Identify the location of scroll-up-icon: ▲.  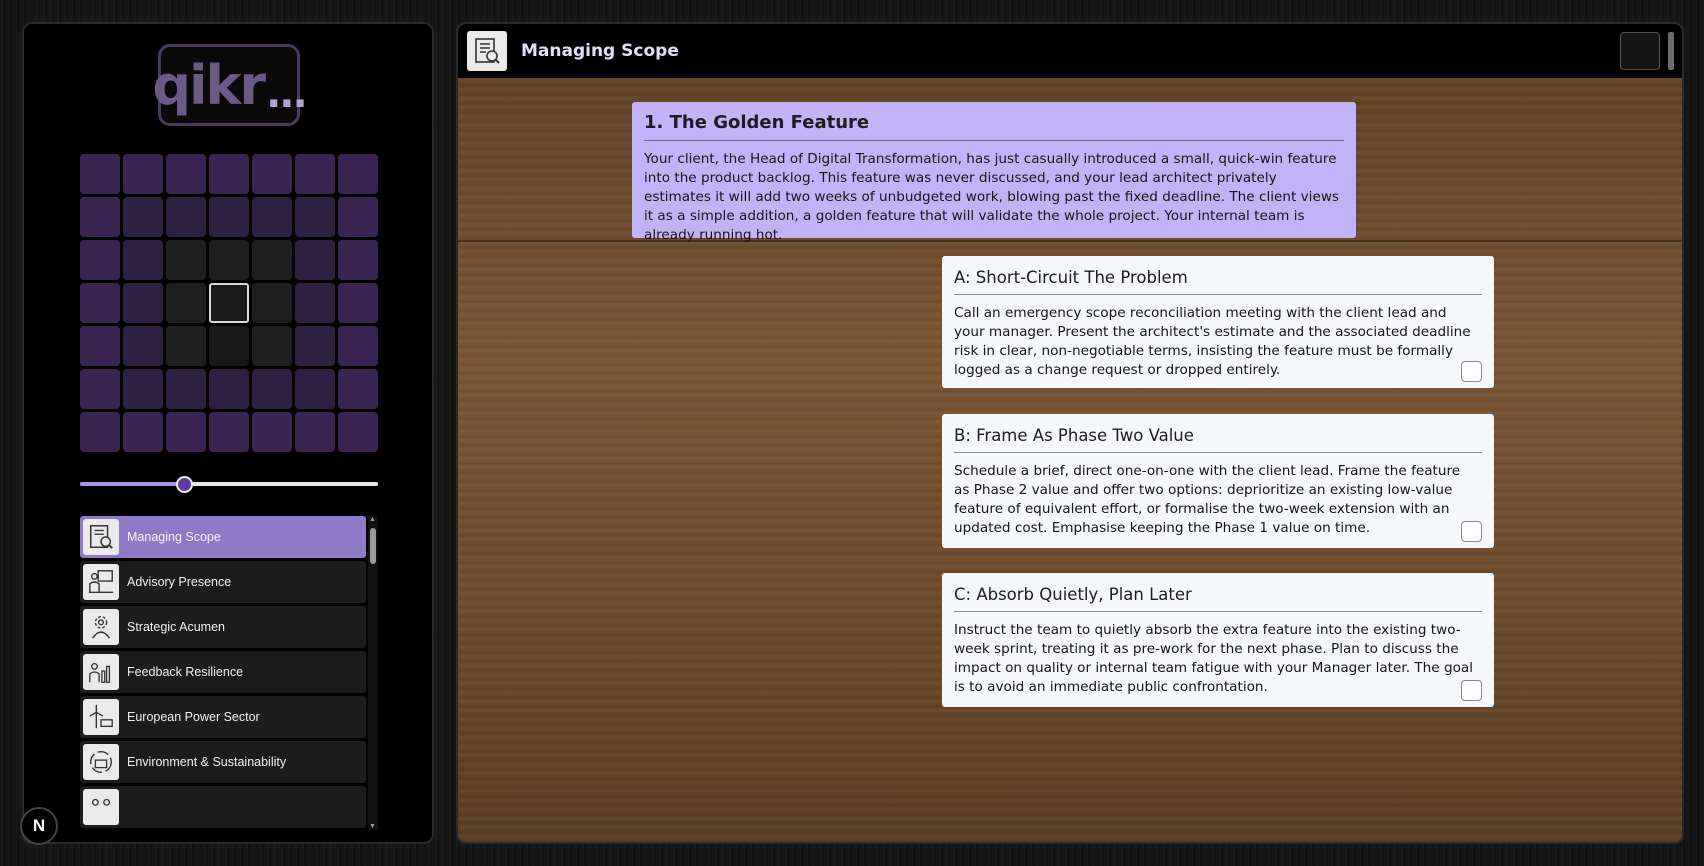
(372, 519).